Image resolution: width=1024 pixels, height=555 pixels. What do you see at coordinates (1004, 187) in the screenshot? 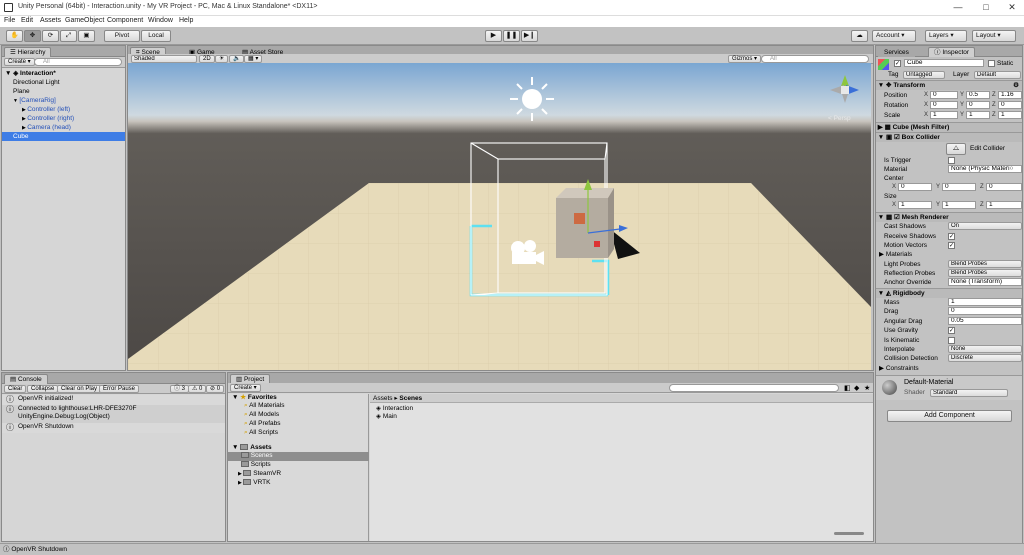
I see `center-z-field: 0` at bounding box center [1004, 187].